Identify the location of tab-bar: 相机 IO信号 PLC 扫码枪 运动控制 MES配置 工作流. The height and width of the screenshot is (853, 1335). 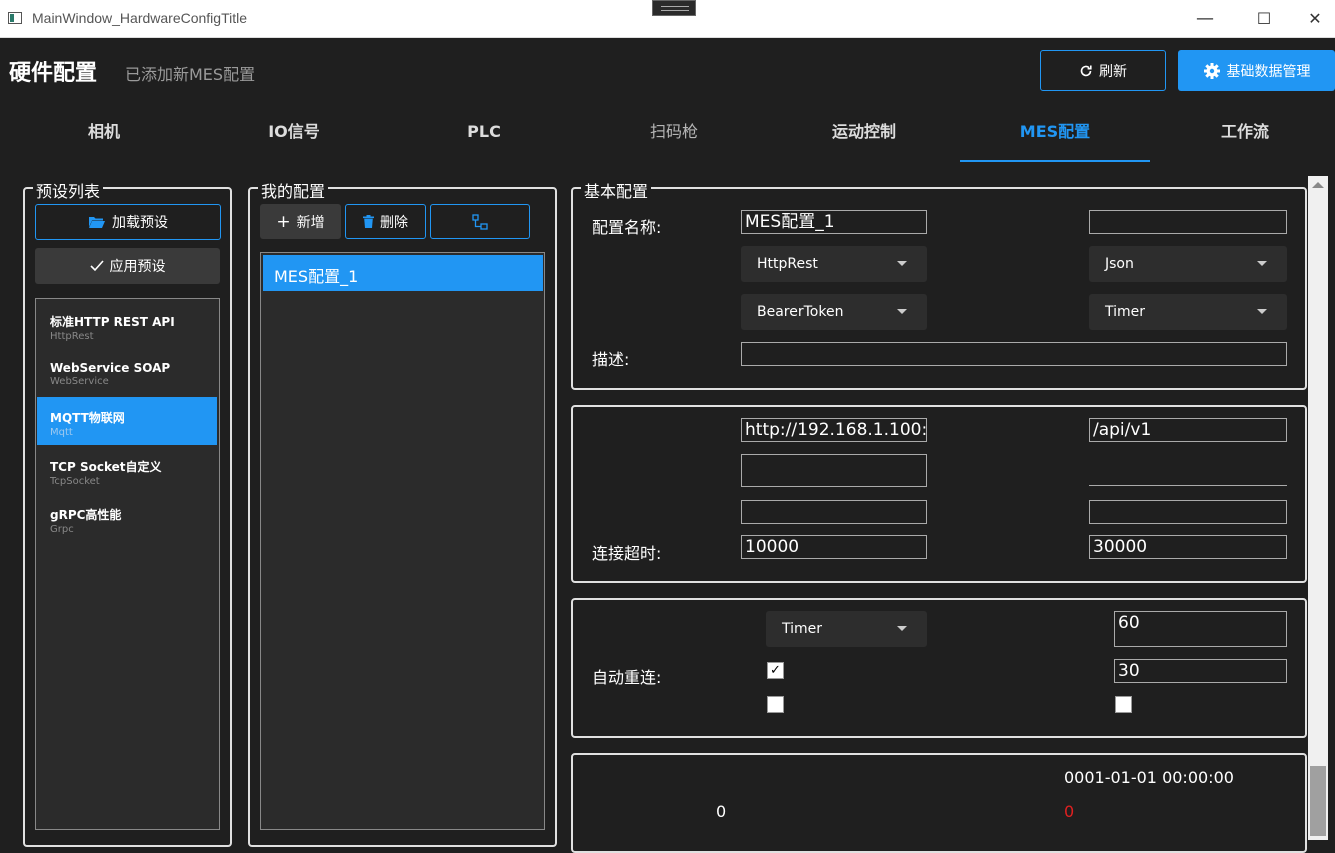
(667, 135).